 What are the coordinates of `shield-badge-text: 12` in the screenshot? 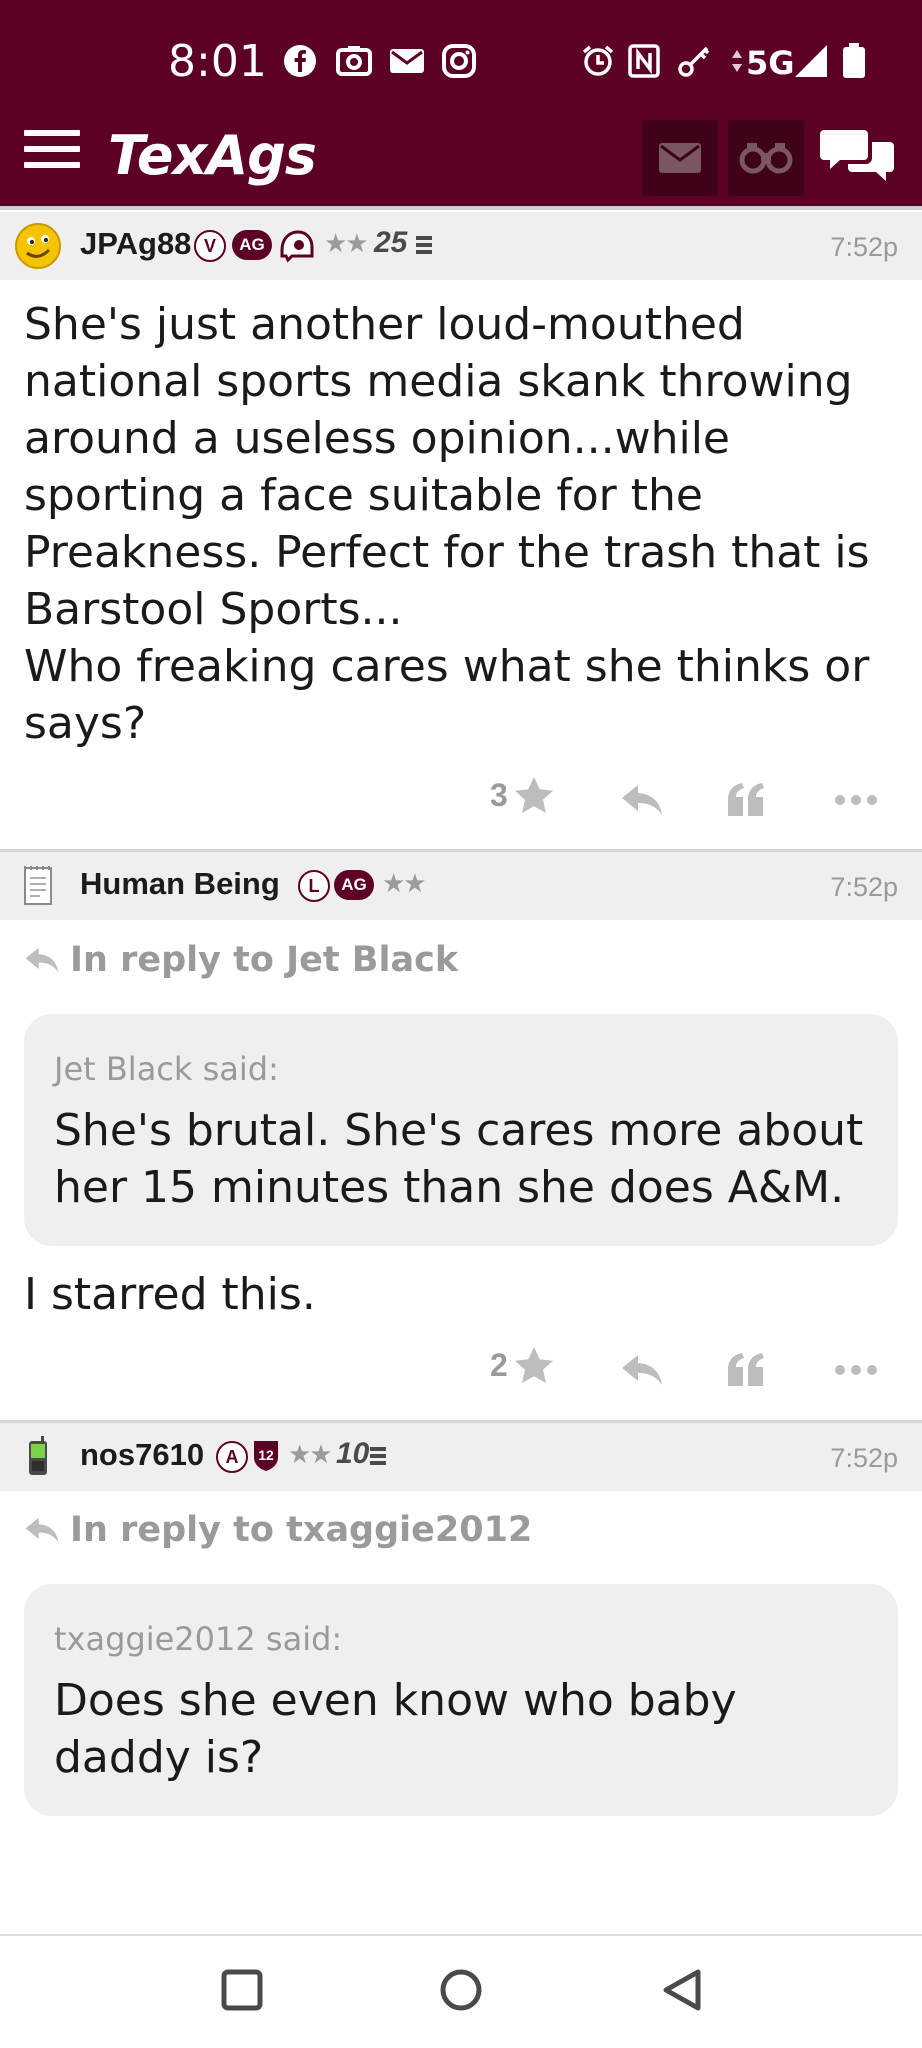 It's located at (266, 1455).